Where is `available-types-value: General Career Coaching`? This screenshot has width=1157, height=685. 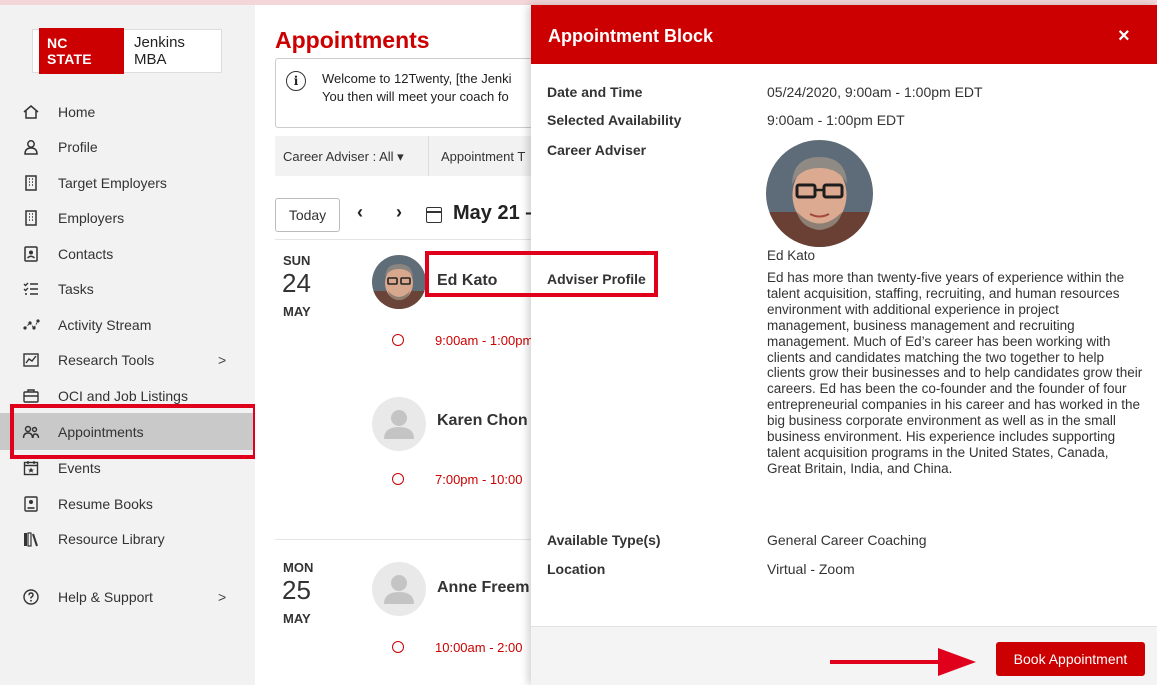
available-types-value: General Career Coaching is located at coordinates (847, 540).